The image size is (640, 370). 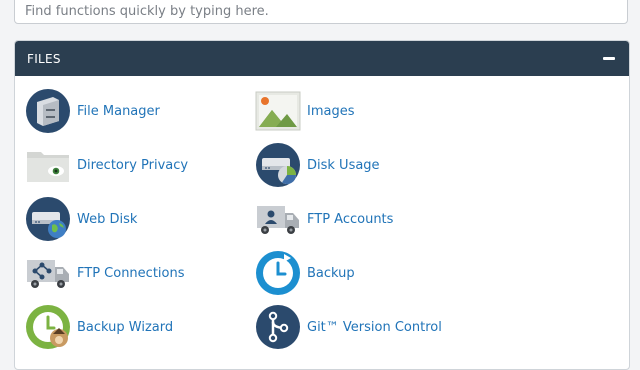 What do you see at coordinates (374, 327) in the screenshot?
I see `item-label: Git™ Version Control` at bounding box center [374, 327].